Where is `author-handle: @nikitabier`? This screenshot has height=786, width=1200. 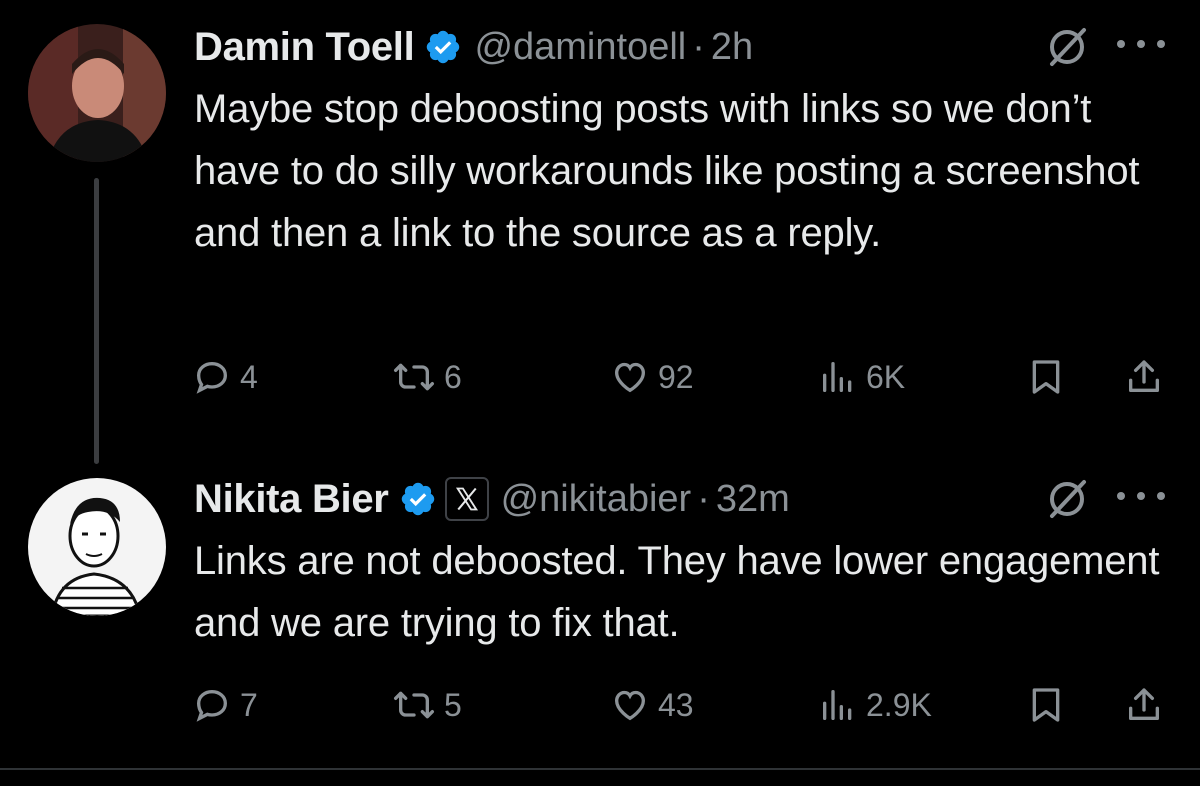
author-handle: @nikitabier is located at coordinates (596, 499).